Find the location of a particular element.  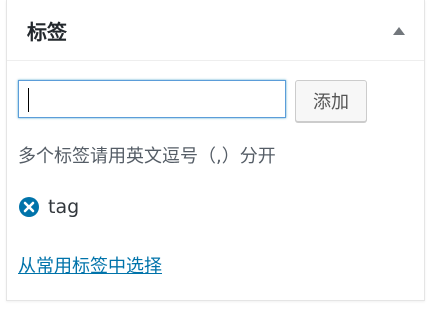

panel-title: 标签 is located at coordinates (47, 32).